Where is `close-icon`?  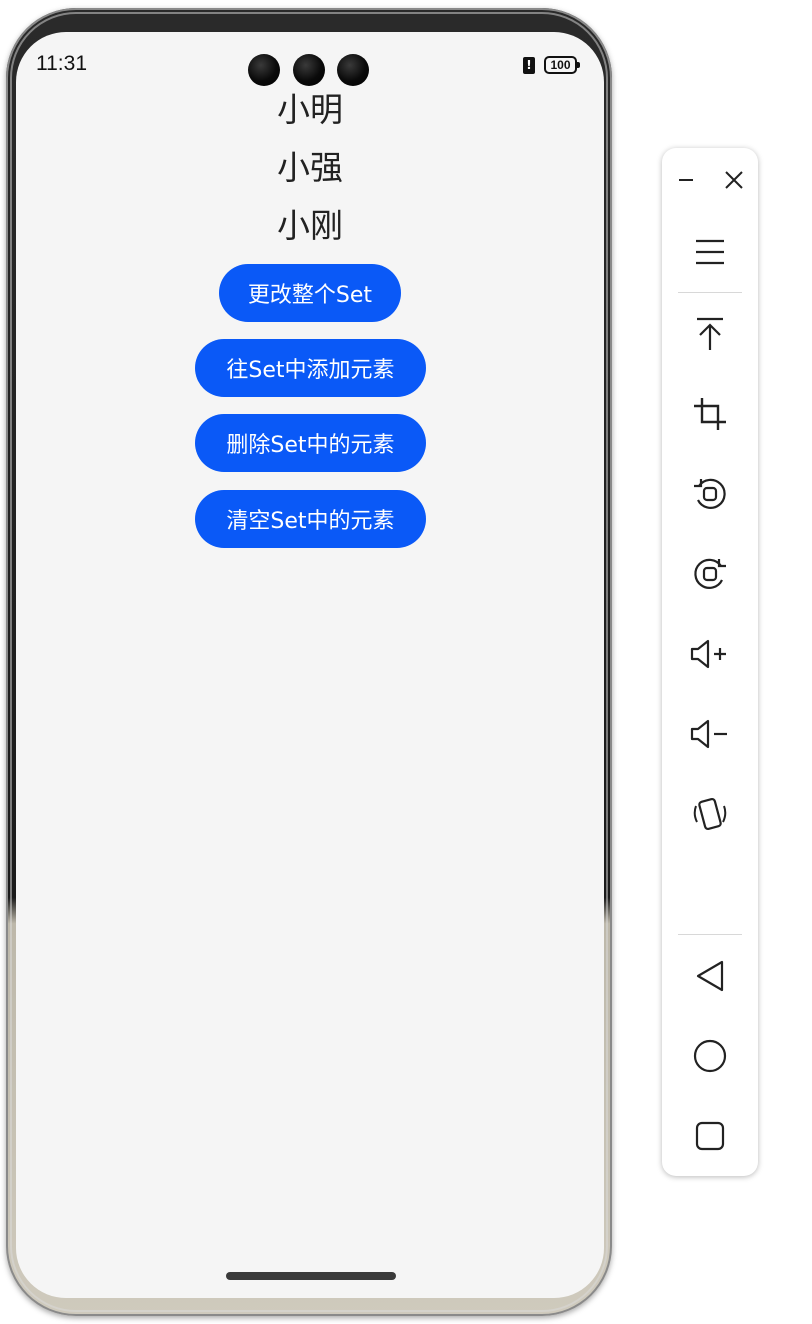
close-icon is located at coordinates (734, 180).